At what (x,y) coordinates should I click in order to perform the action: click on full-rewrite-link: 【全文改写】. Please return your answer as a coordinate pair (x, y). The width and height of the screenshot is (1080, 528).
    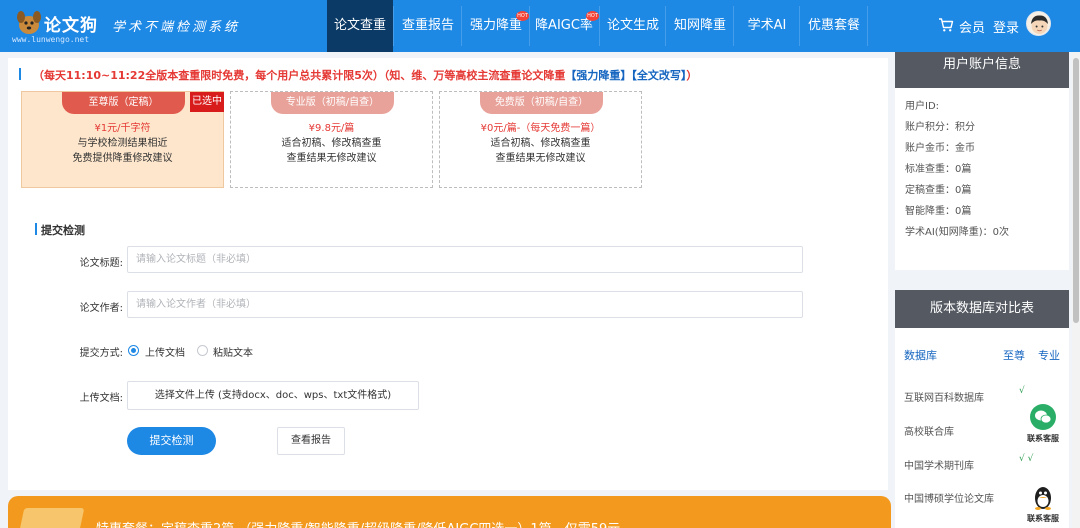
    Looking at the image, I should click on (658, 75).